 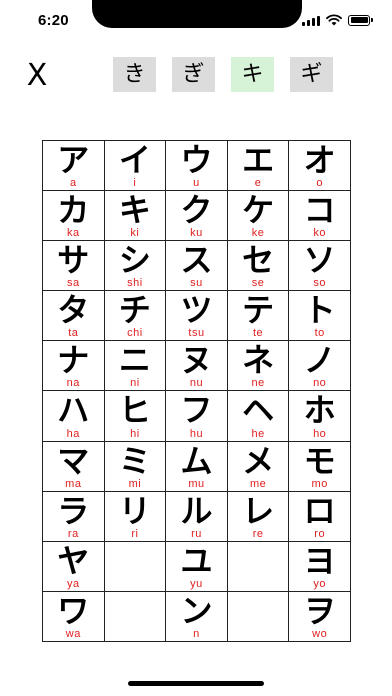 I want to click on kana-cell: ンn, so click(x=197, y=616).